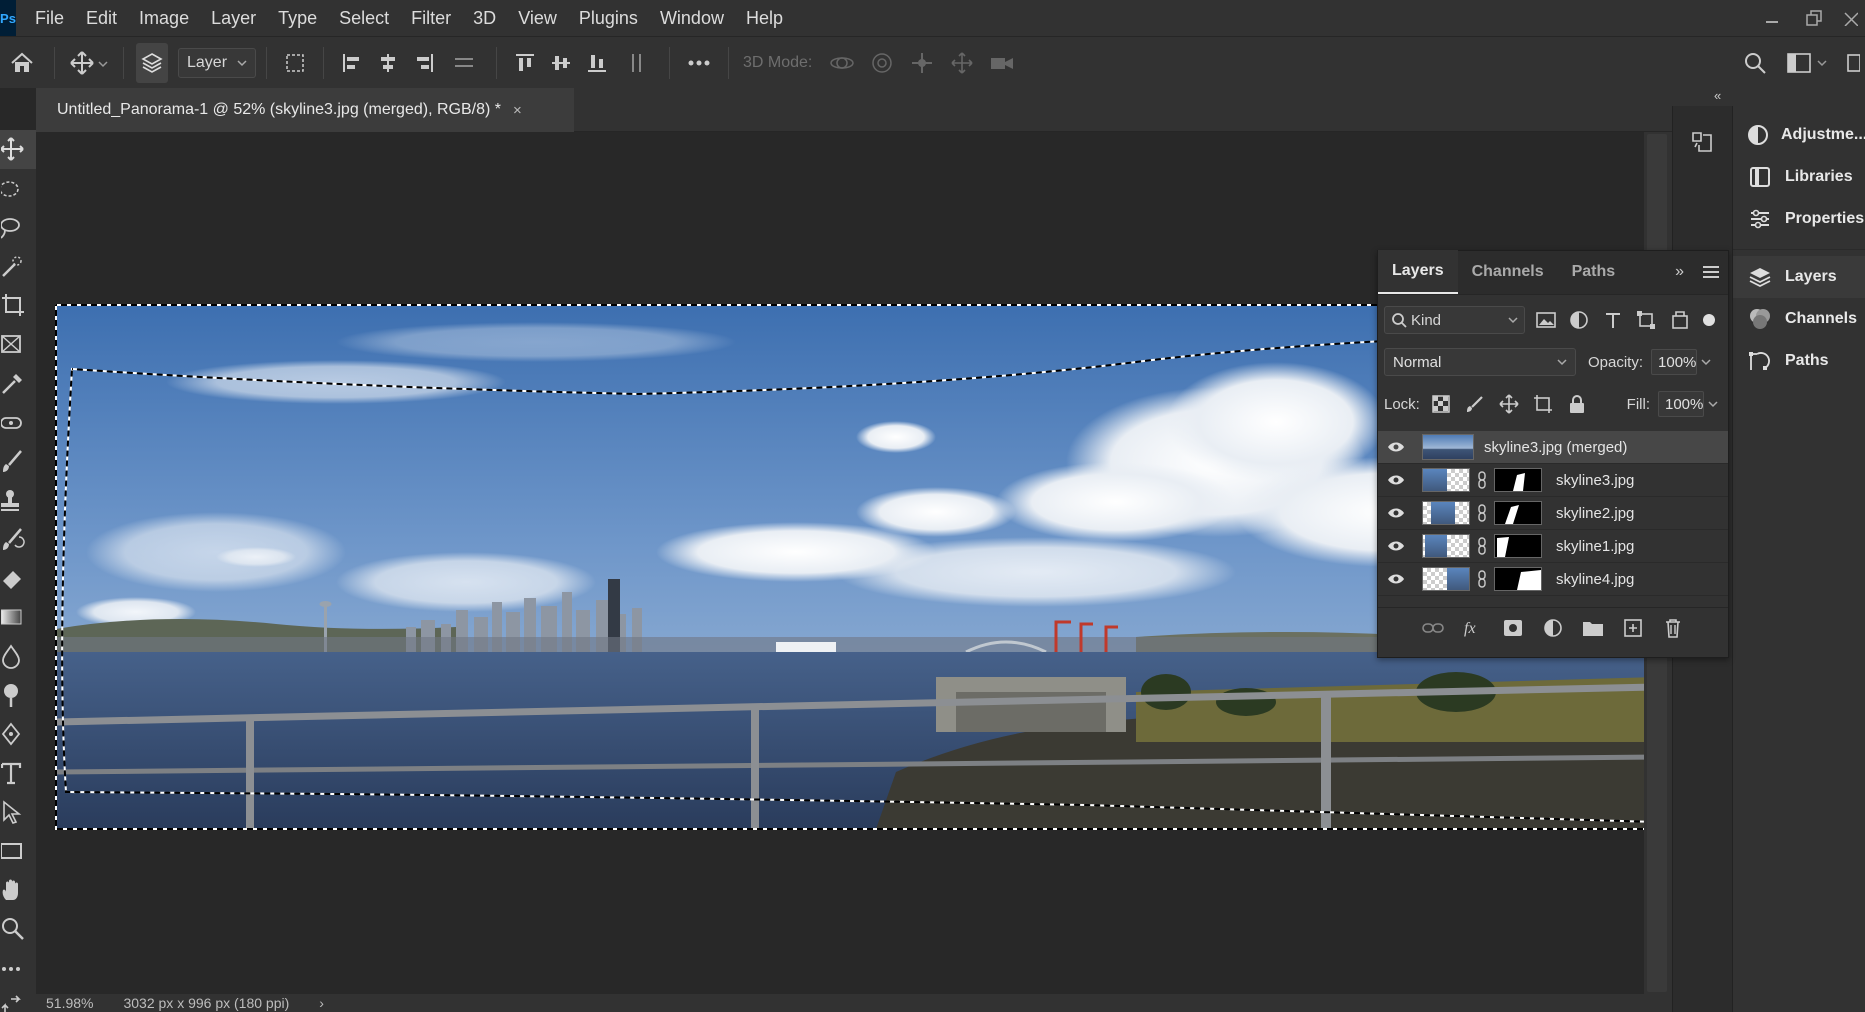  I want to click on path-selection-tool, so click(18, 812).